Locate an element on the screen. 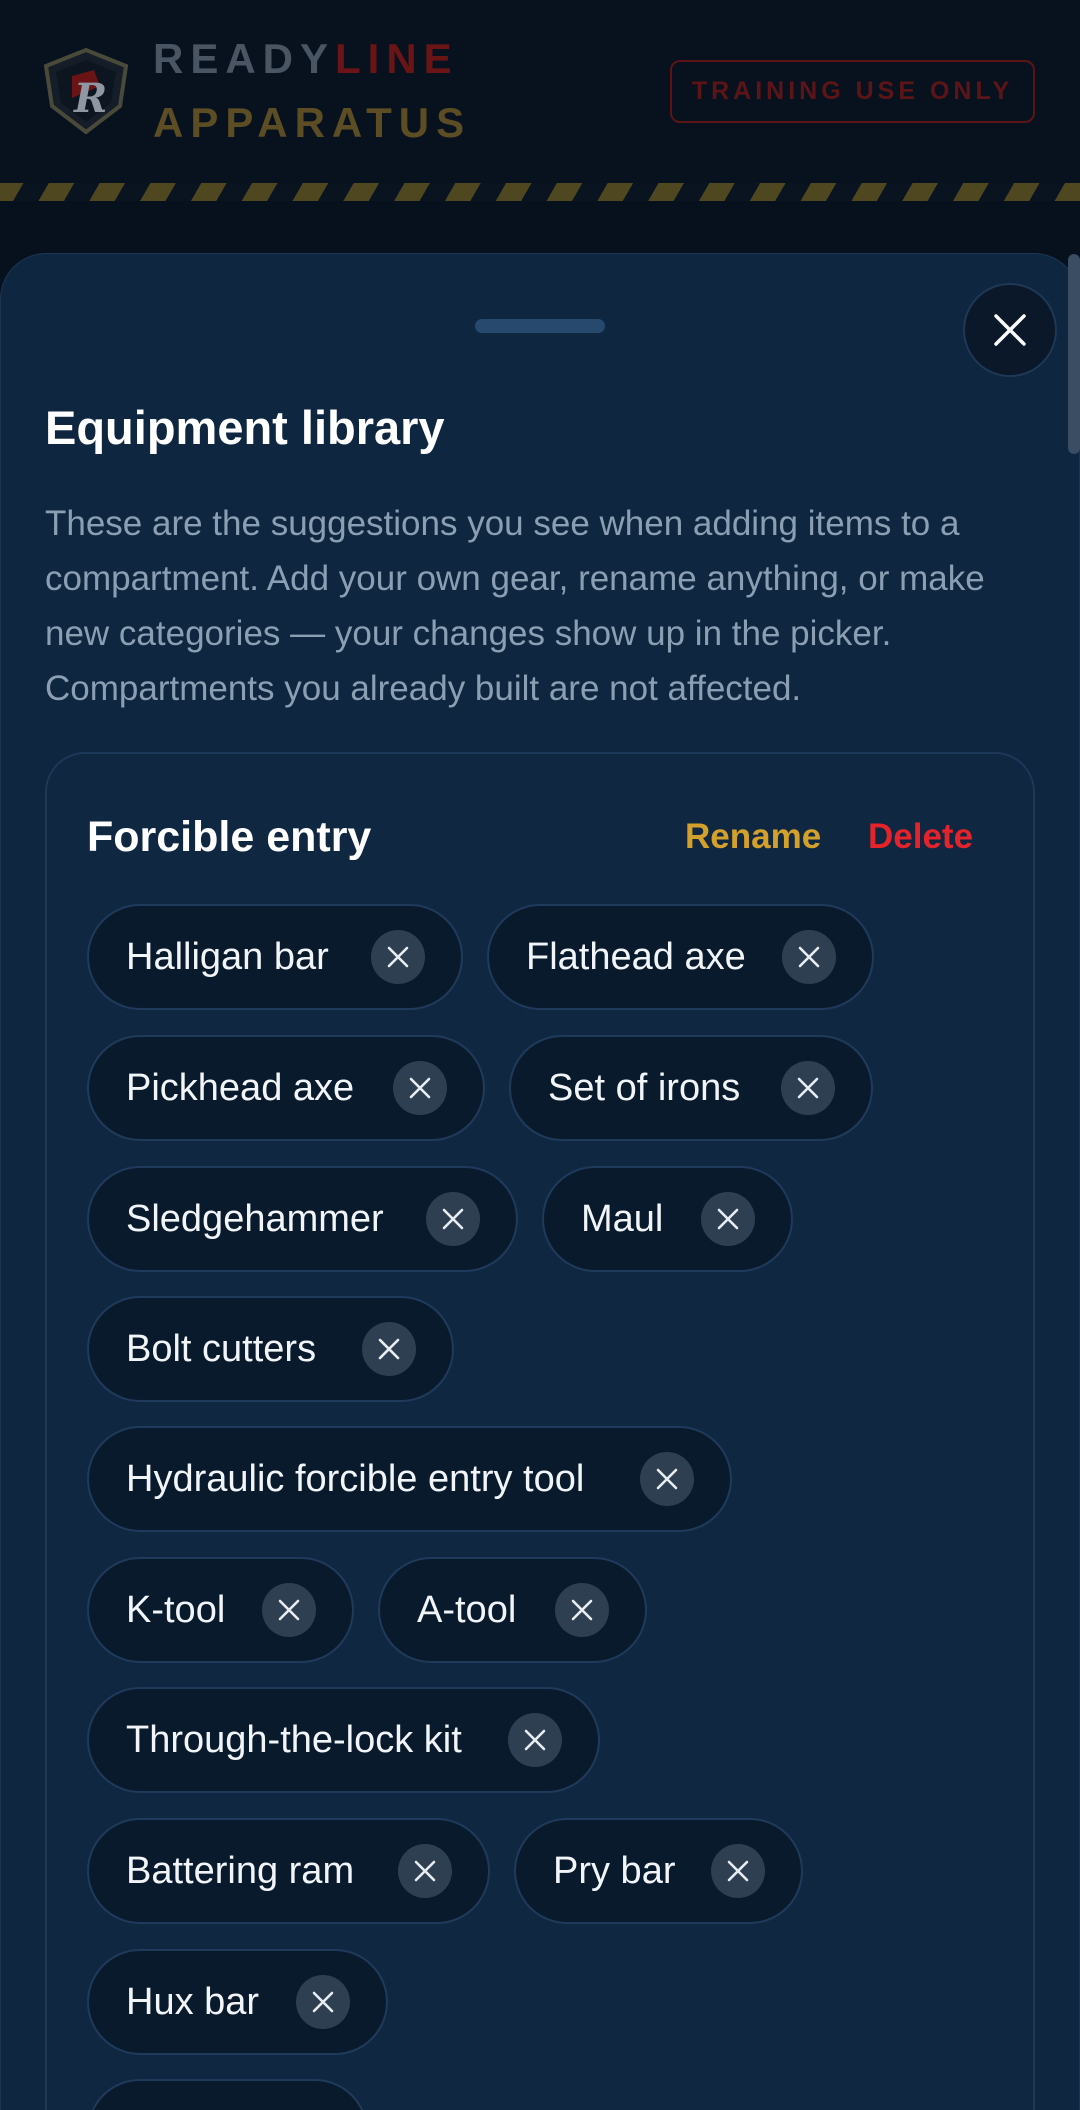 Image resolution: width=1080 pixels, height=2110 pixels. chip-label: Battering ram is located at coordinates (240, 1870).